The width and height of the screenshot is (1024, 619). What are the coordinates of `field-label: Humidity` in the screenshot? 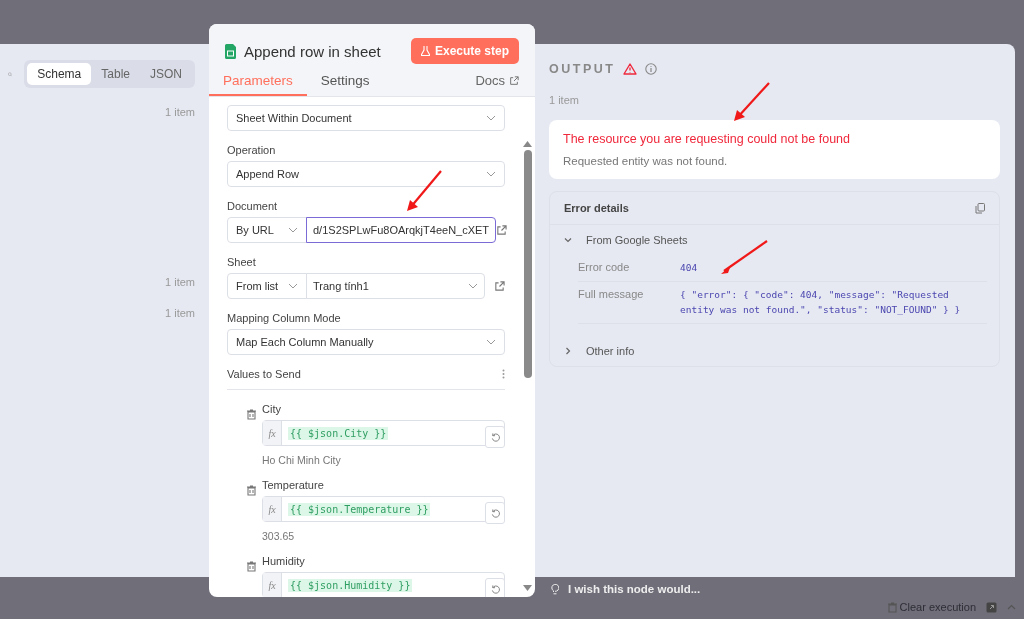 It's located at (284, 561).